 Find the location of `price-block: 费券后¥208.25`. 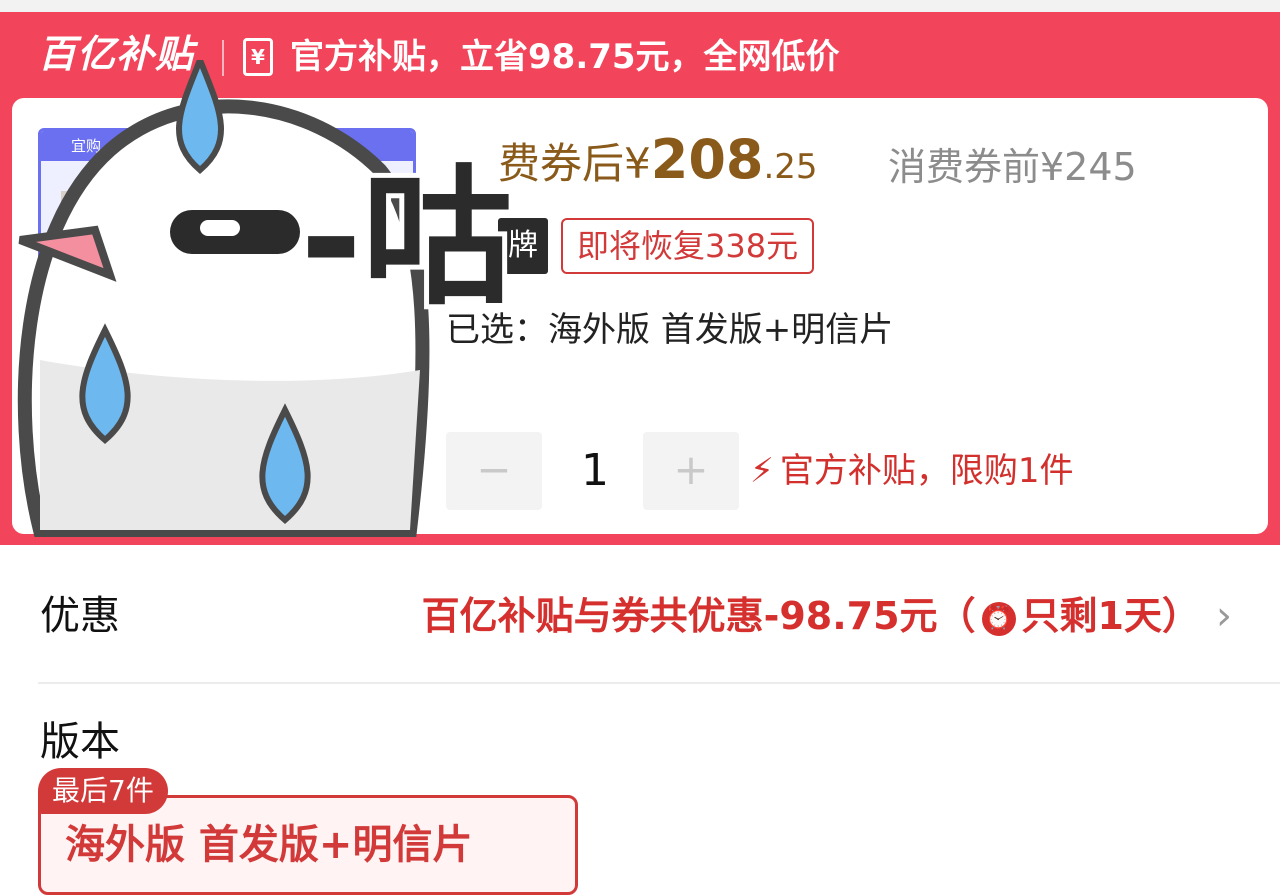

price-block: 费券后¥208.25 is located at coordinates (658, 163).